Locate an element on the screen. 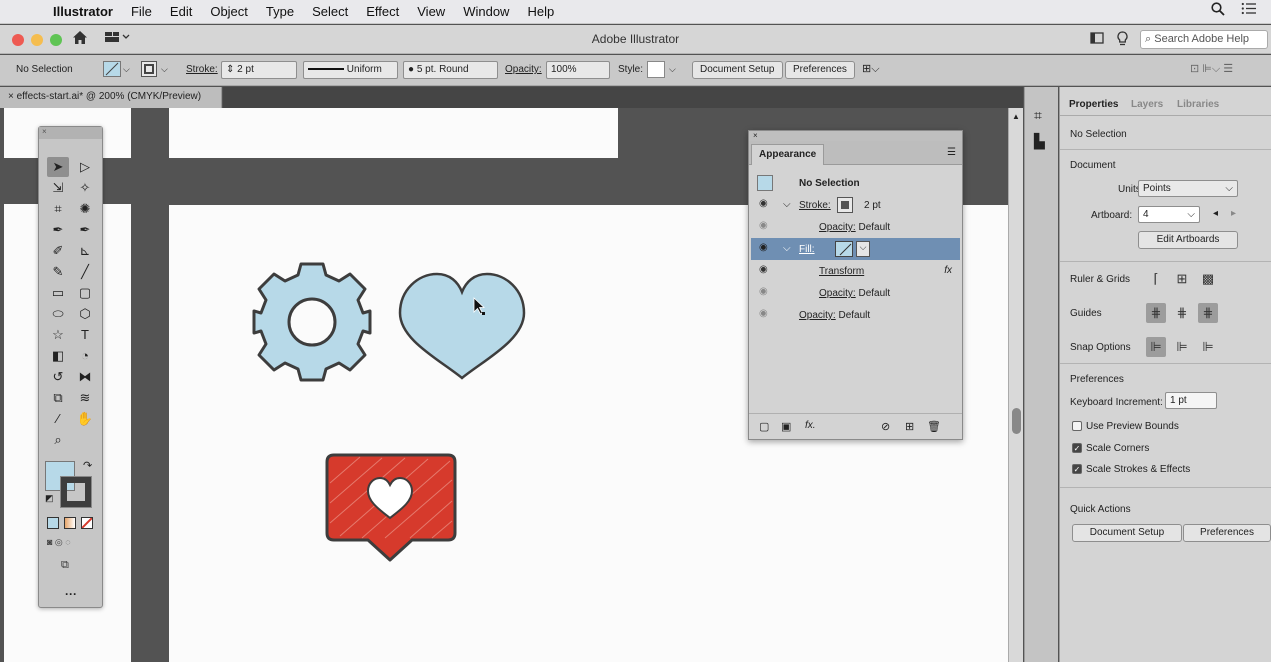  color-mode-icon is located at coordinates (53, 523).